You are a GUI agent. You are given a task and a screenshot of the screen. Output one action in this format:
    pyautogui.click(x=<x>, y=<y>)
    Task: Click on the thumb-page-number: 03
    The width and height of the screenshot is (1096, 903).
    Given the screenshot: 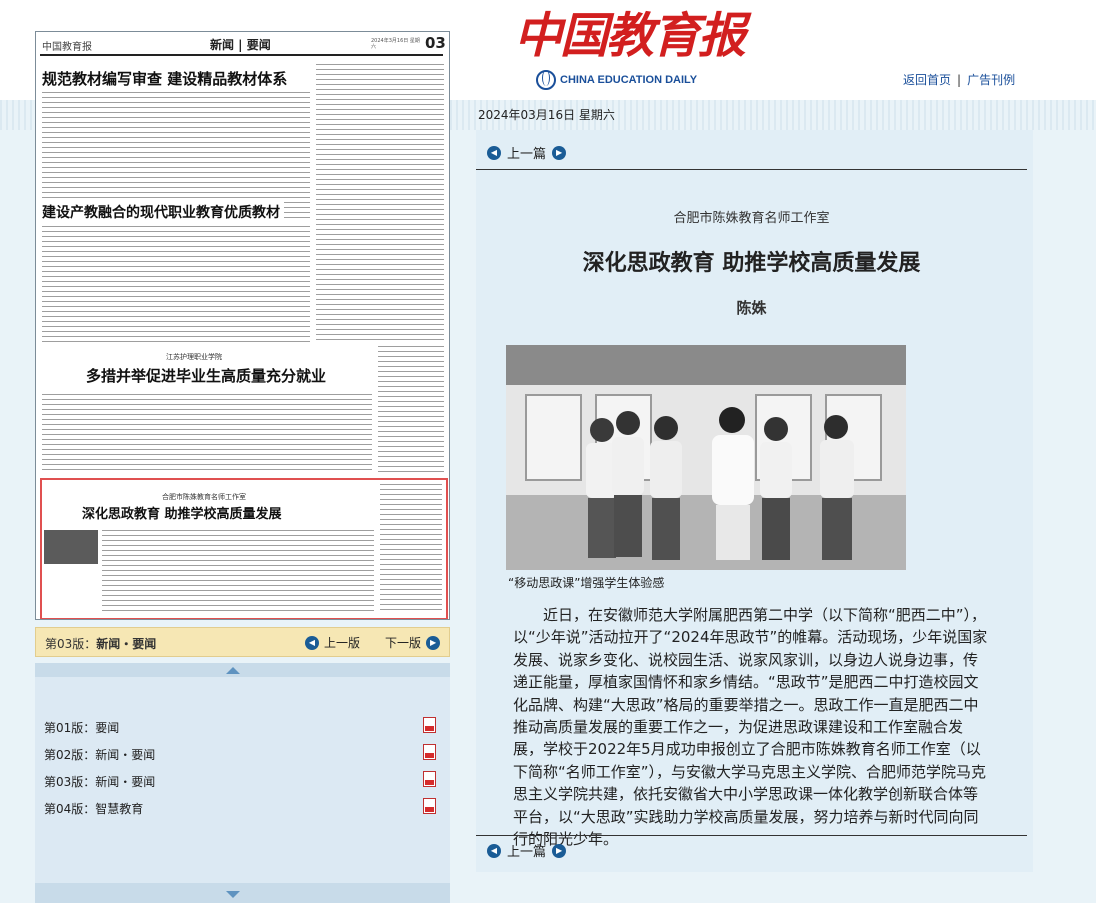 What is the action you would take?
    pyautogui.click(x=435, y=43)
    